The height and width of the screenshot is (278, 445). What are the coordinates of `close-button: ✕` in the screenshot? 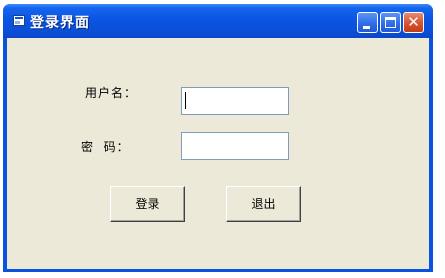 It's located at (413, 22).